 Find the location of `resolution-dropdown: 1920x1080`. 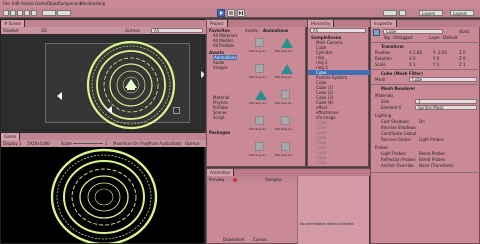

resolution-dropdown: 1920x1080 is located at coordinates (38, 143).